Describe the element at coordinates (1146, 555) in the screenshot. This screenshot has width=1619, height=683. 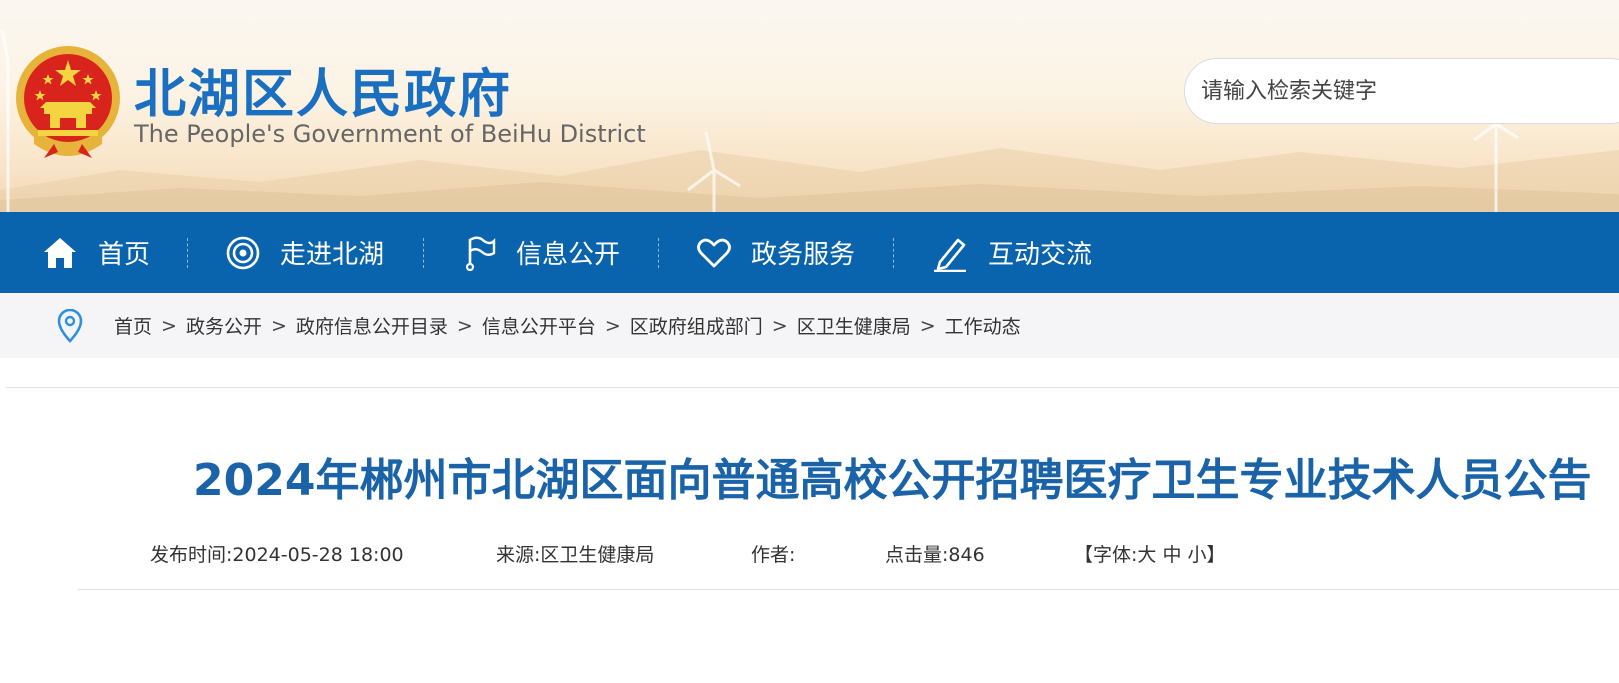
I see `font-size-large-button: 大` at that location.